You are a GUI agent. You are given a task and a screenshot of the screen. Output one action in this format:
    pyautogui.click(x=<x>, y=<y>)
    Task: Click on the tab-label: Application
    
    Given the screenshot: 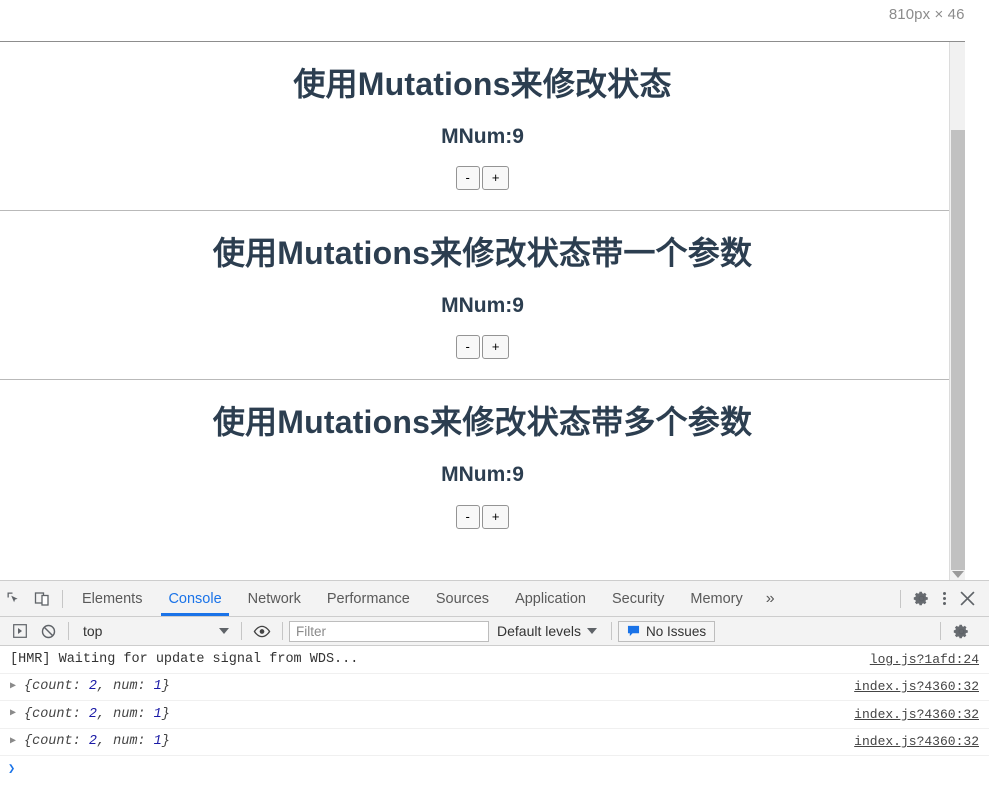 What is the action you would take?
    pyautogui.click(x=550, y=598)
    